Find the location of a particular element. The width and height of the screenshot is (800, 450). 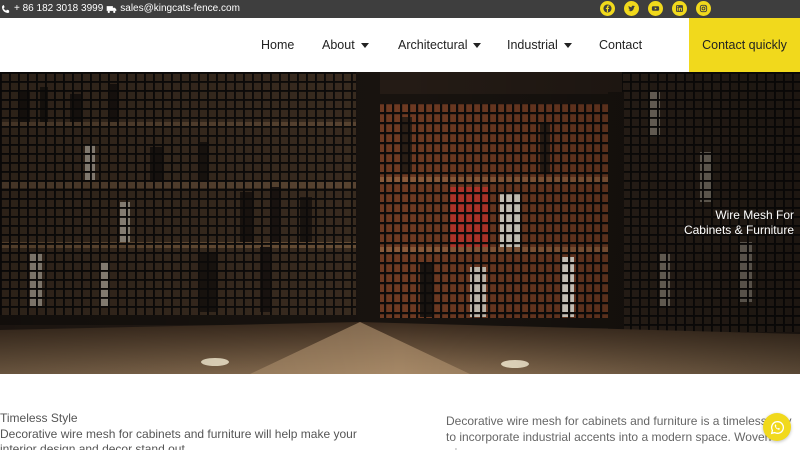

nav-architectural: Architectural is located at coordinates (440, 45).